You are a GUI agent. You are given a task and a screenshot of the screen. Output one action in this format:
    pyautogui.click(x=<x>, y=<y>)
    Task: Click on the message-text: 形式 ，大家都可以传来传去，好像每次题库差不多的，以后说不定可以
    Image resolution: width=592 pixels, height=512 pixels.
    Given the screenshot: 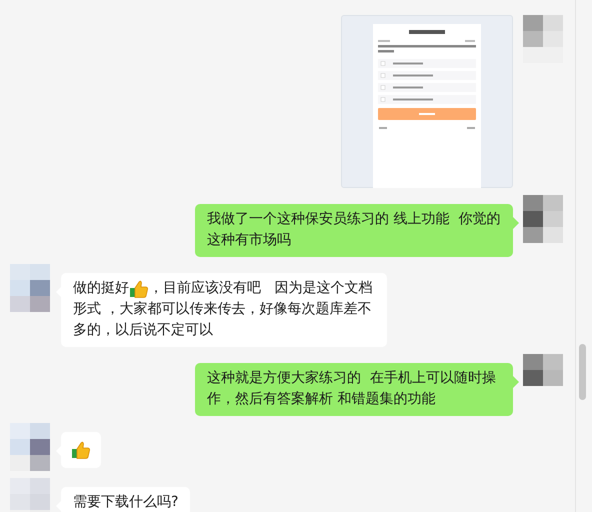 What is the action you would take?
    pyautogui.click(x=222, y=320)
    